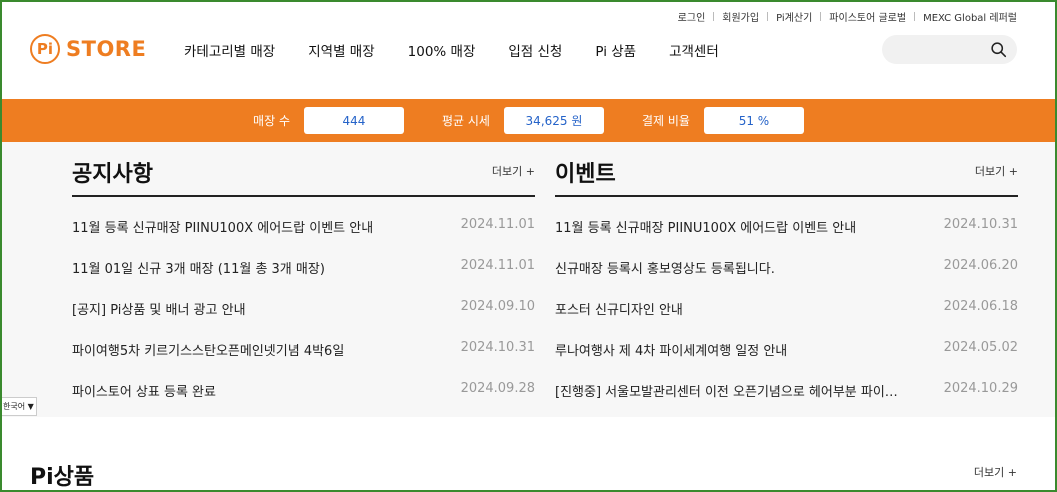  Describe the element at coordinates (619, 319) in the screenshot. I see `item-title: 포스터 신규디자인 안내` at that location.